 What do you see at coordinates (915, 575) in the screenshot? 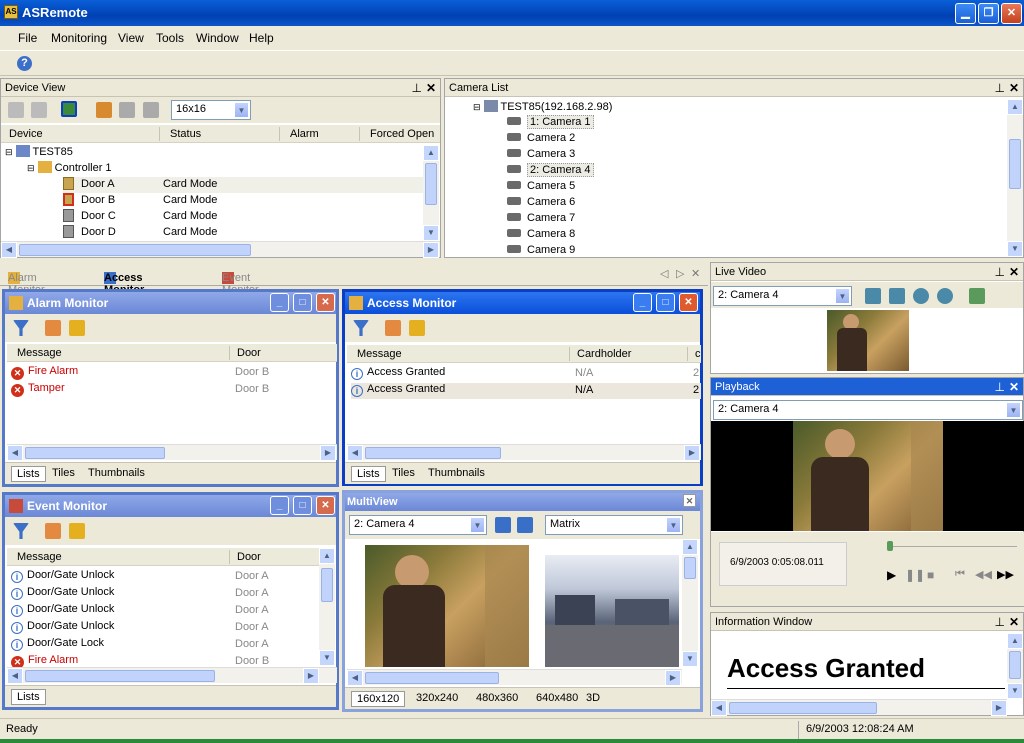
I see `pause-icon: ❚❚` at bounding box center [915, 575].